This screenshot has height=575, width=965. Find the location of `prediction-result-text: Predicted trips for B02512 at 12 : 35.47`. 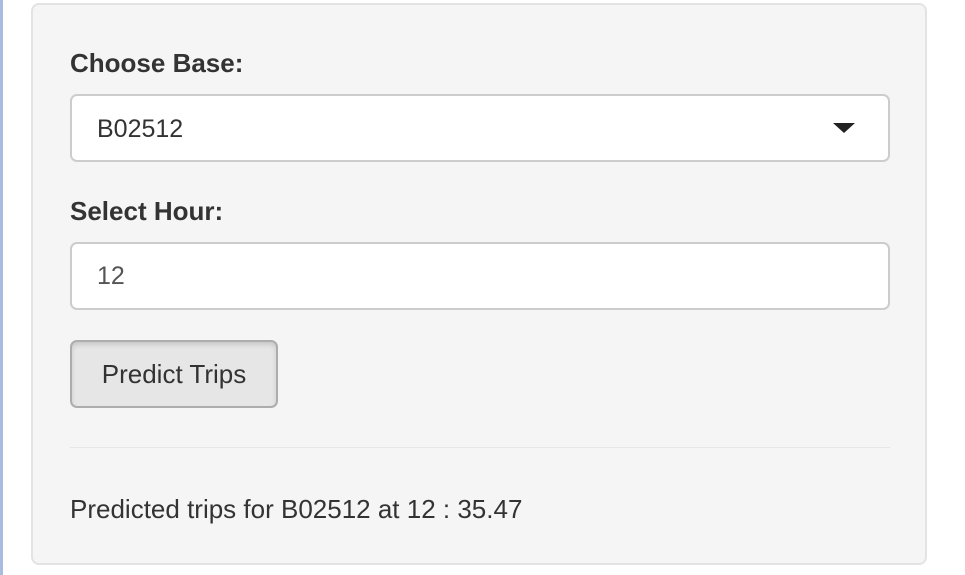

prediction-result-text: Predicted trips for B02512 at 12 : 35.47 is located at coordinates (296, 509).